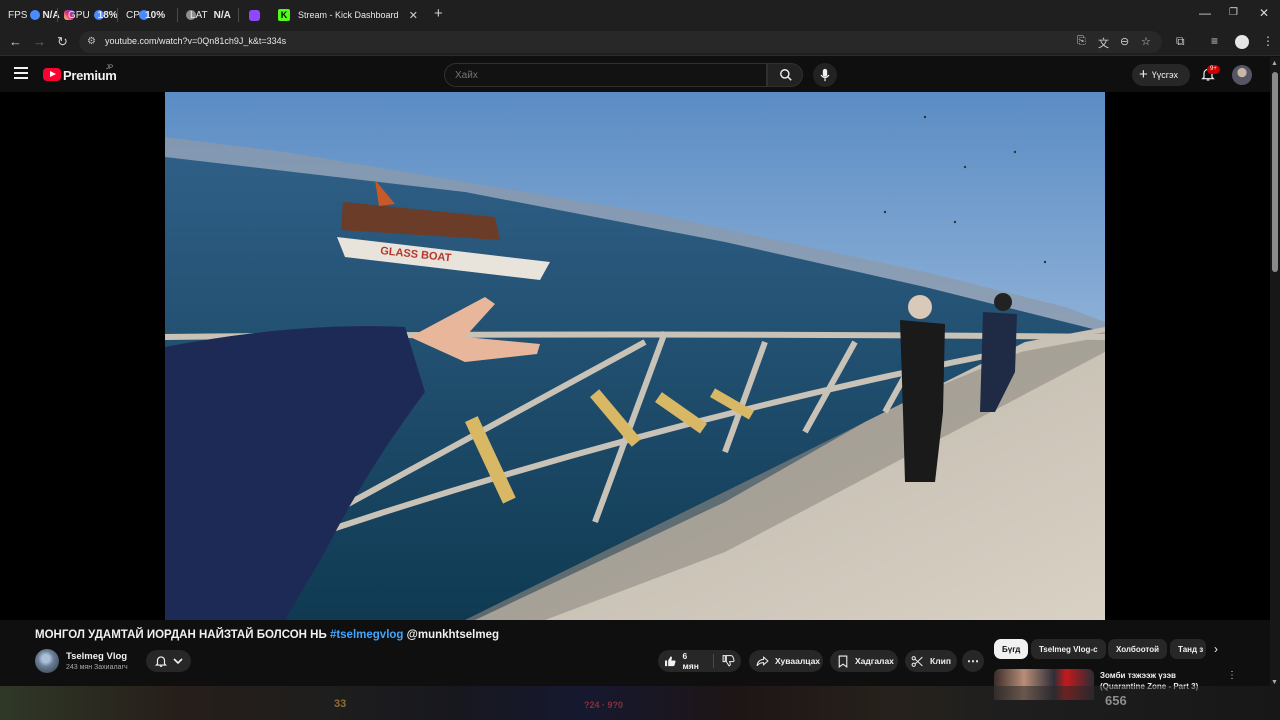 Image resolution: width=1280 pixels, height=720 pixels. I want to click on chrome-icon, so click(35, 15).